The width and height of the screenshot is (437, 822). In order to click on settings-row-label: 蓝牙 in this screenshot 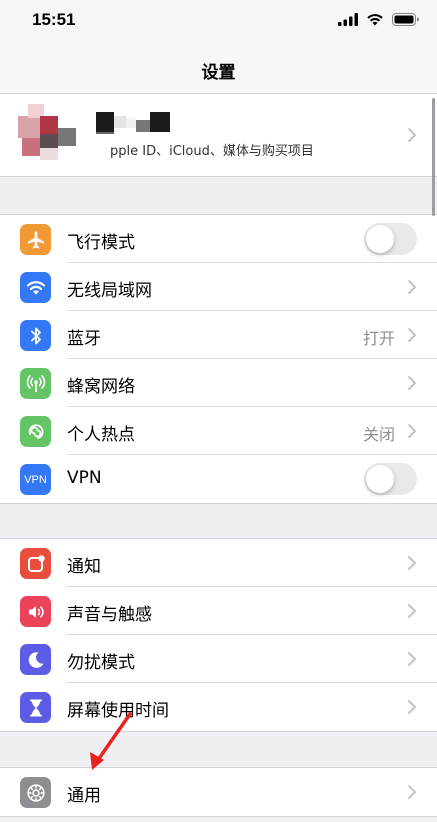, I will do `click(84, 339)`.